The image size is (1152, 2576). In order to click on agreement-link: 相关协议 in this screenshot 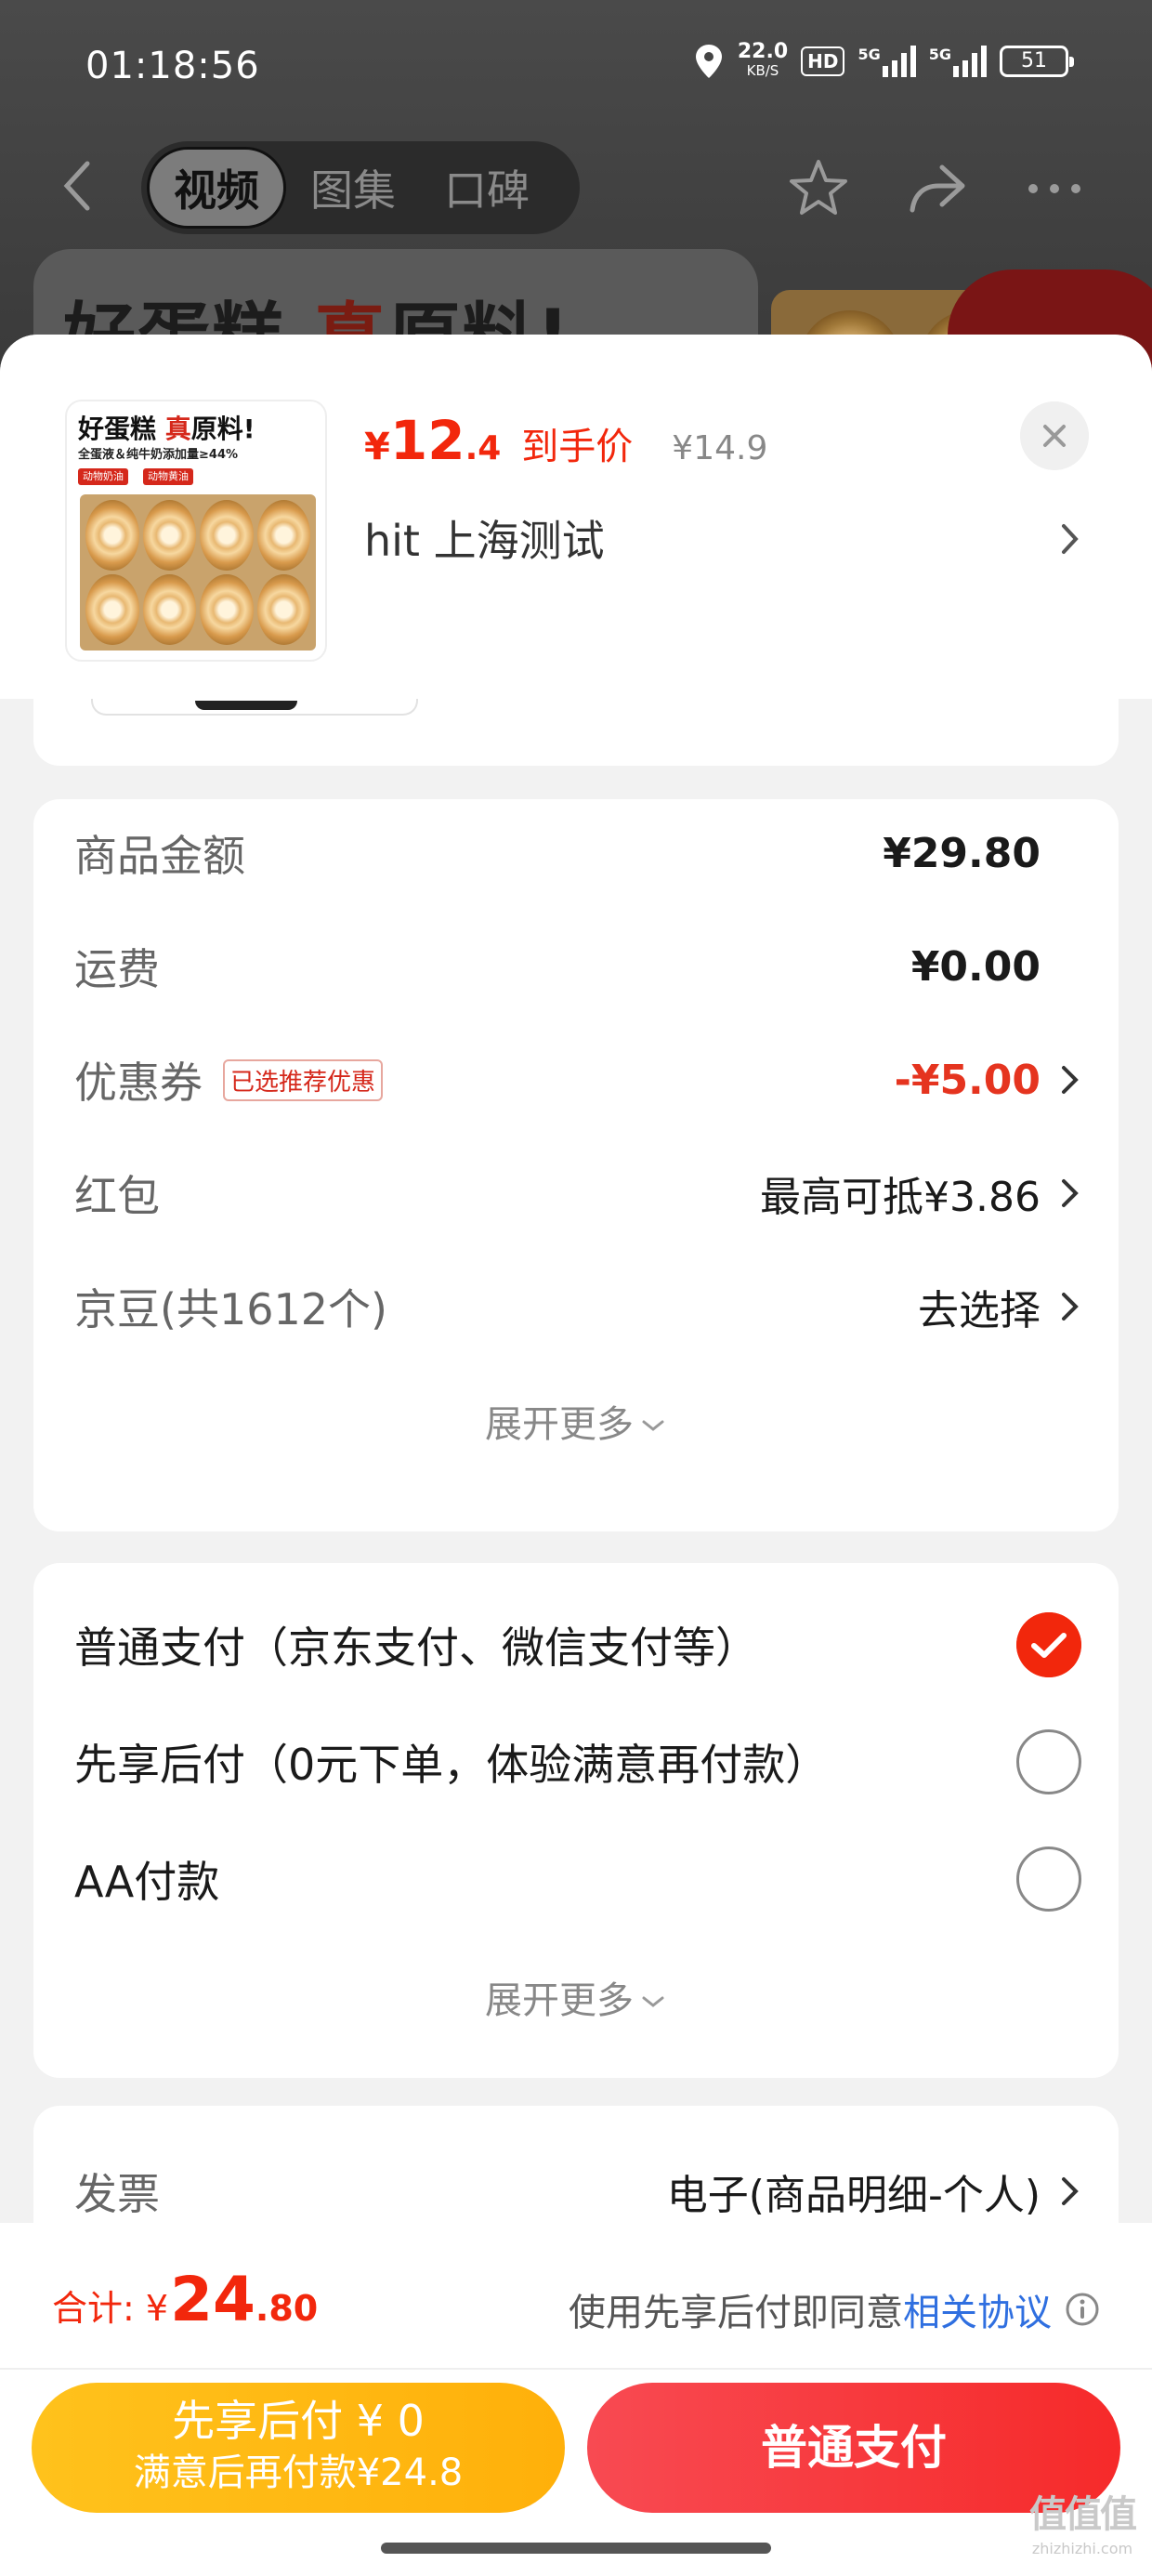, I will do `click(978, 2309)`.